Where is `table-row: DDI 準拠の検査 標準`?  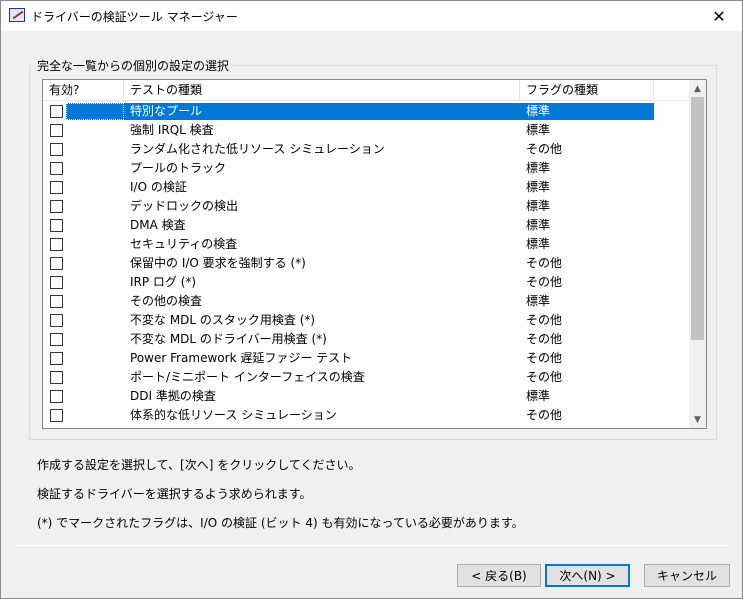 table-row: DDI 準拠の検査 標準 is located at coordinates (366, 396).